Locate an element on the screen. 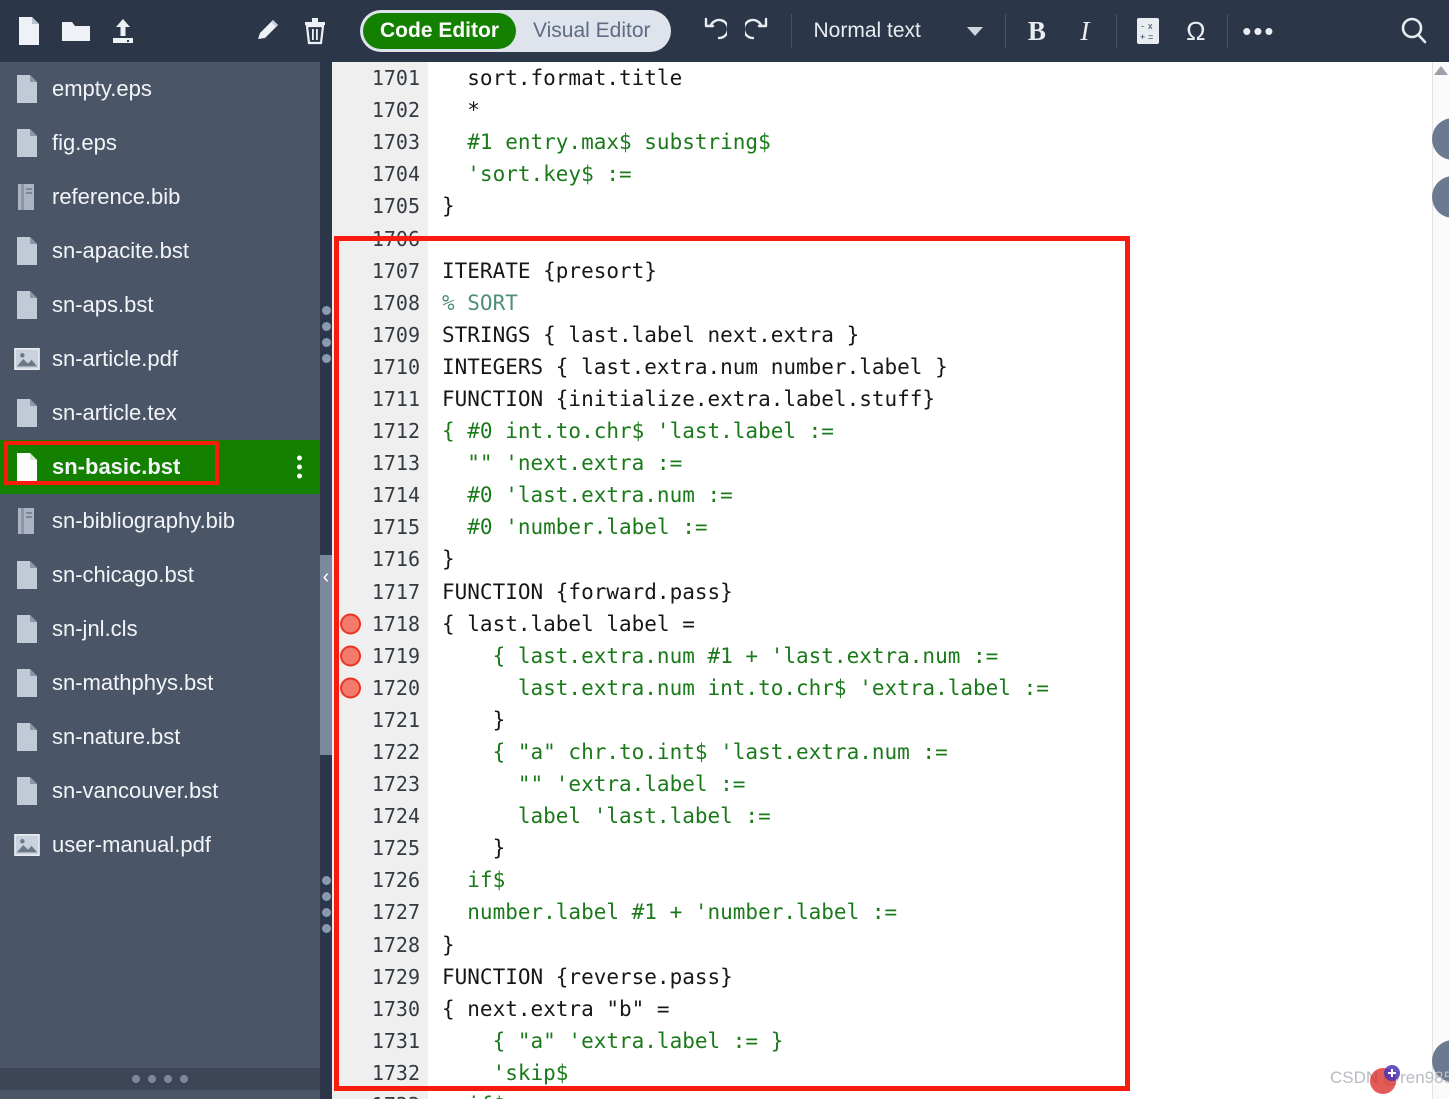  code-line: 1718{ last.label label = is located at coordinates (882, 624).